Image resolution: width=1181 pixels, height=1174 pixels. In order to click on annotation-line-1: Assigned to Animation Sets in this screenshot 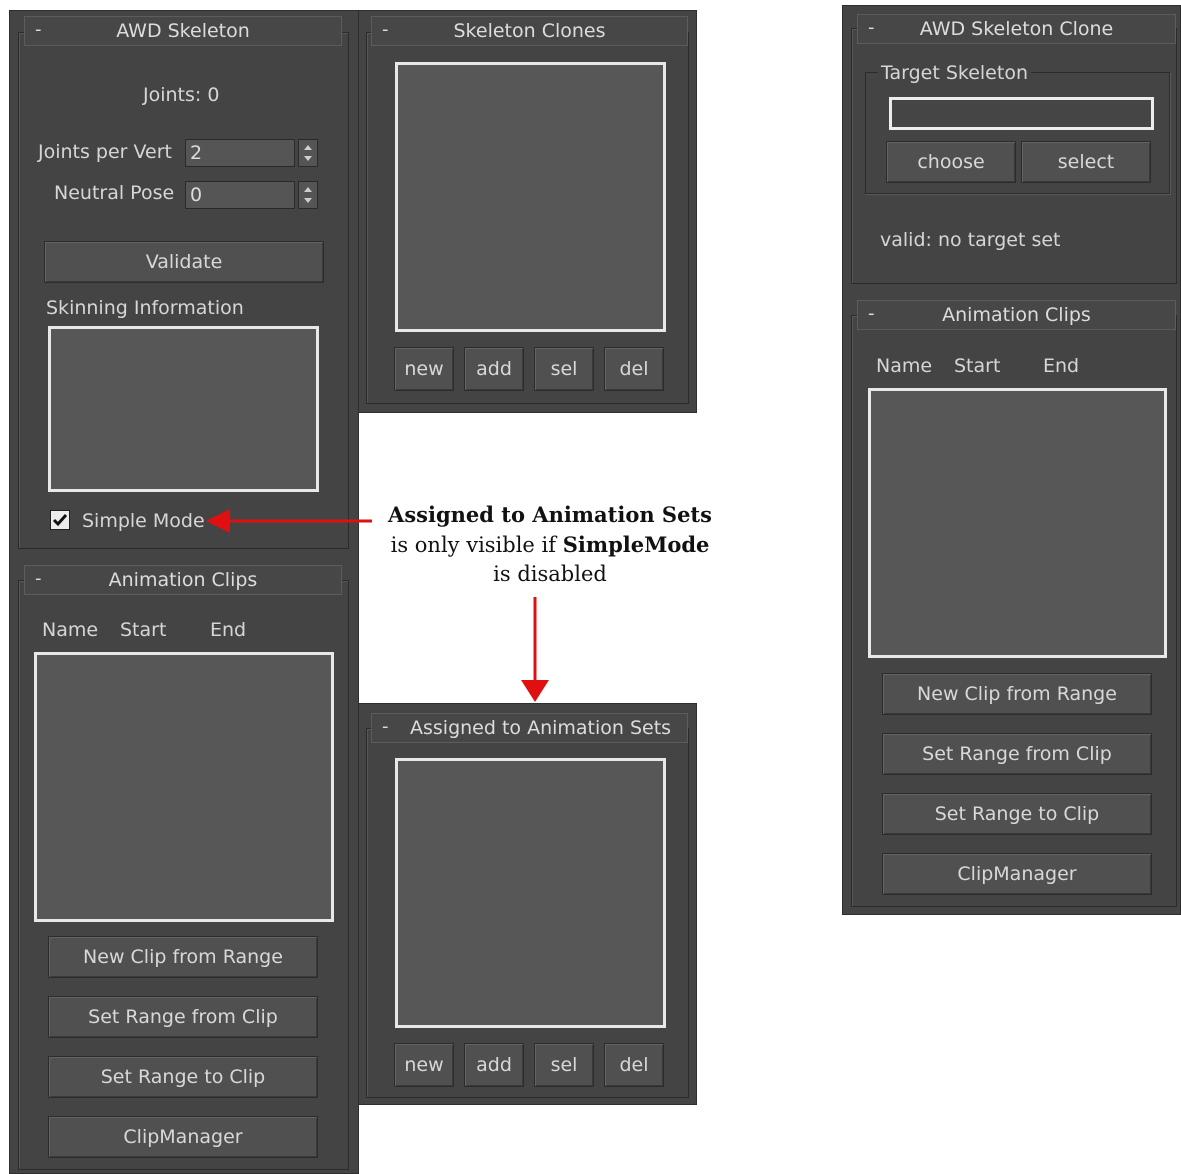, I will do `click(550, 514)`.